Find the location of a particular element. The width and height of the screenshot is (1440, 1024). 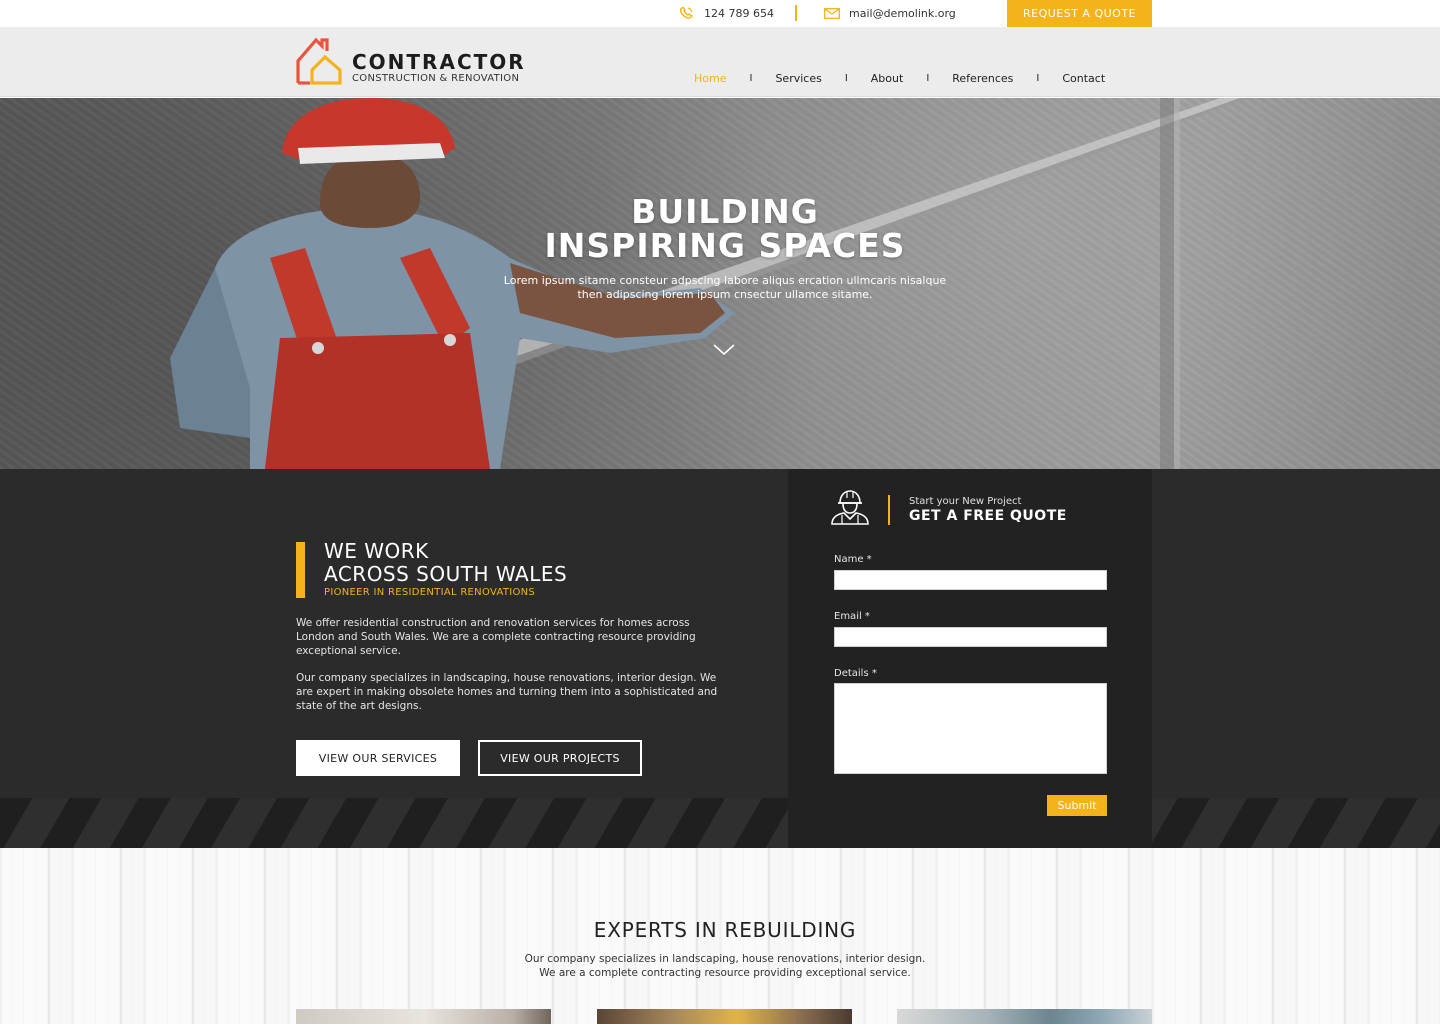

chevron-down-icon is located at coordinates (724, 350).